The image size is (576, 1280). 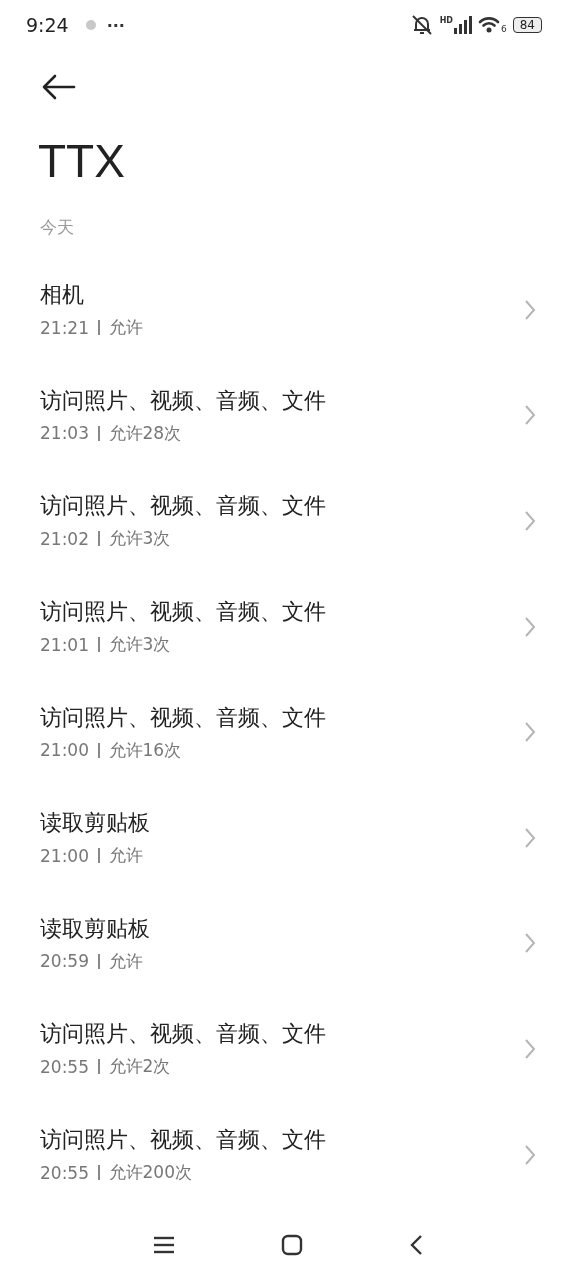 What do you see at coordinates (115, 25) in the screenshot?
I see `more-notifications: ···` at bounding box center [115, 25].